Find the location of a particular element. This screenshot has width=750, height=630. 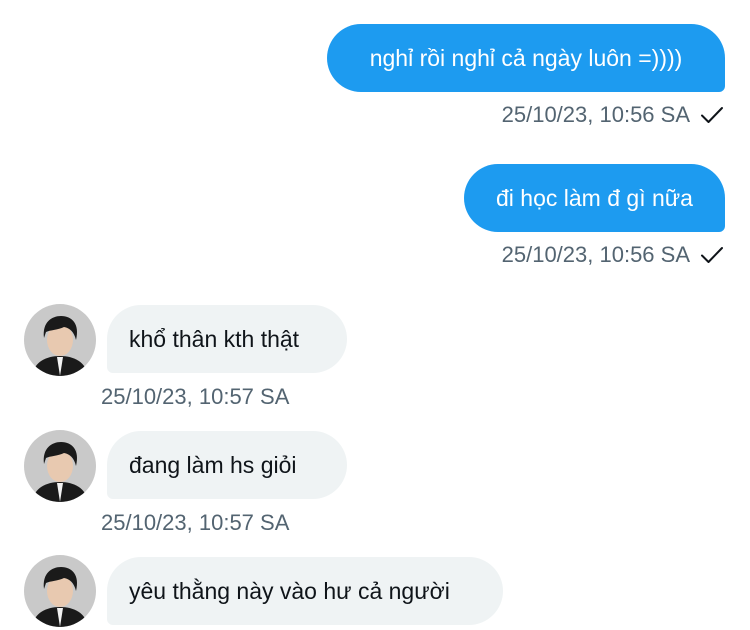

message-text: nghỉ rồi nghỉ cả ngày luôn =)))) is located at coordinates (526, 57).